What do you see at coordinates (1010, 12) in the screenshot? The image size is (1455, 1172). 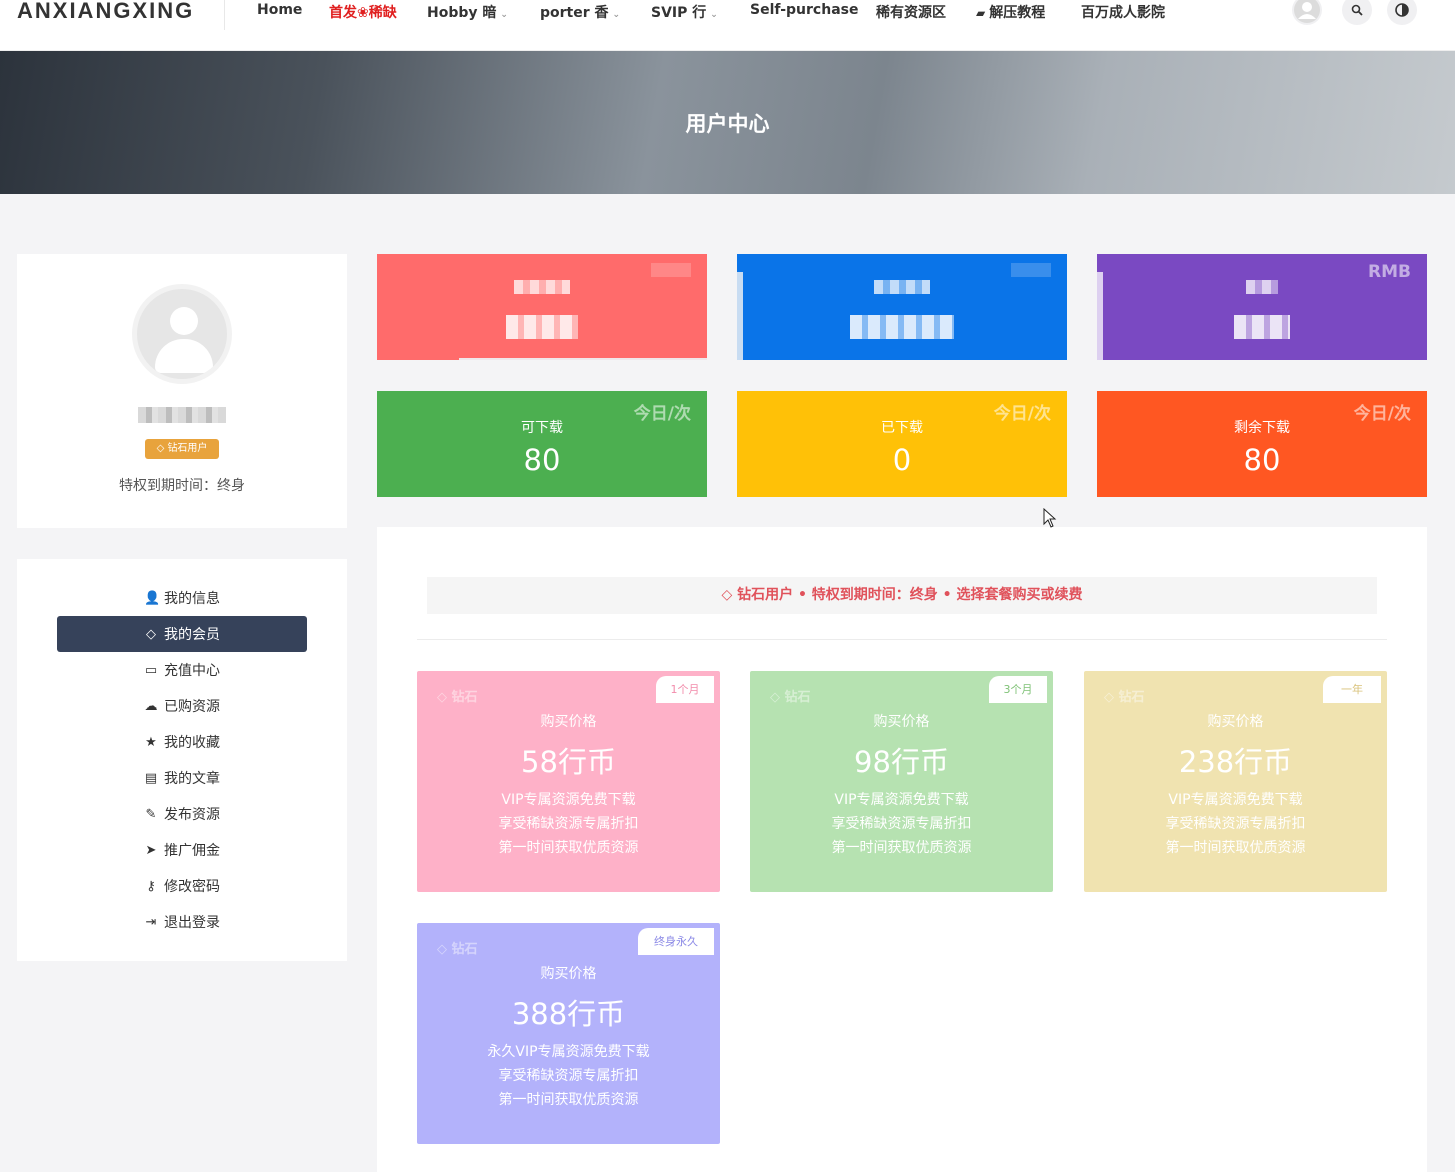 I see `nav-item-tutorial: ▰ 解压教程` at bounding box center [1010, 12].